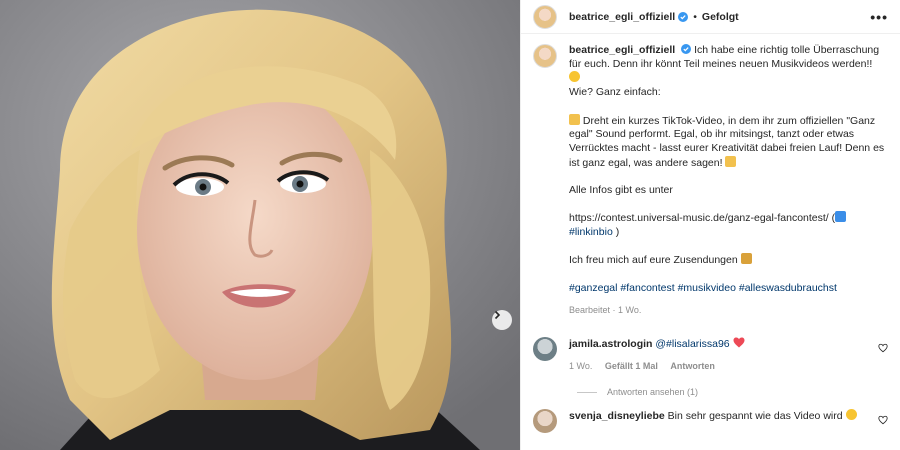  I want to click on caption-text-line: Ich freu mich auf eure Zusendungen, so click(653, 260).